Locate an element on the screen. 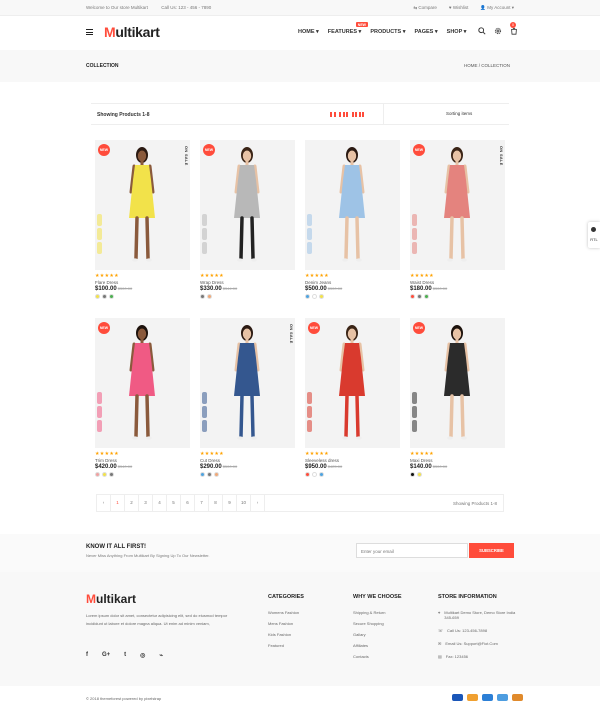 This screenshot has height=710, width=600. footer-link: Mens Fashion is located at coordinates (286, 623).